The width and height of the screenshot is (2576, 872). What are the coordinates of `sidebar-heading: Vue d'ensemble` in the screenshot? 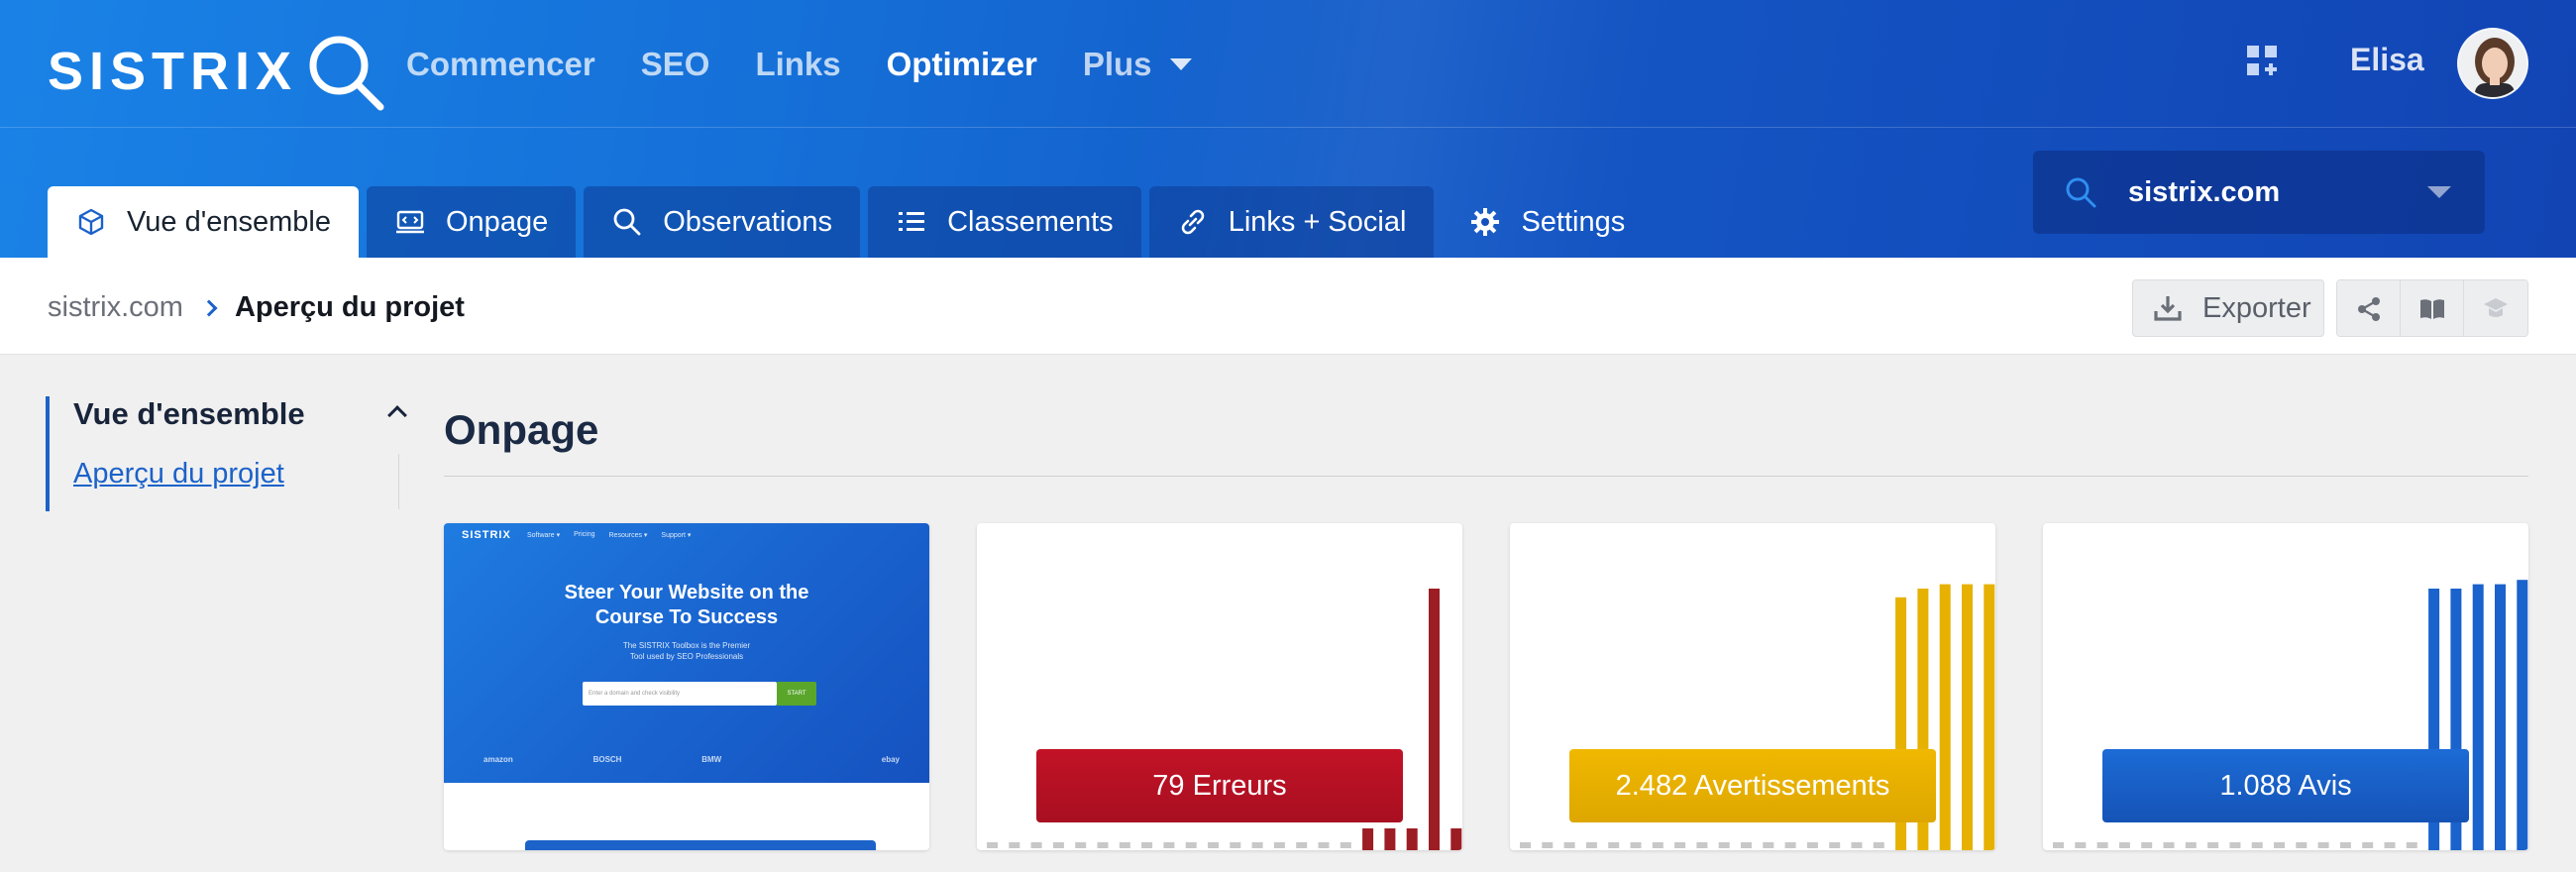 It's located at (189, 414).